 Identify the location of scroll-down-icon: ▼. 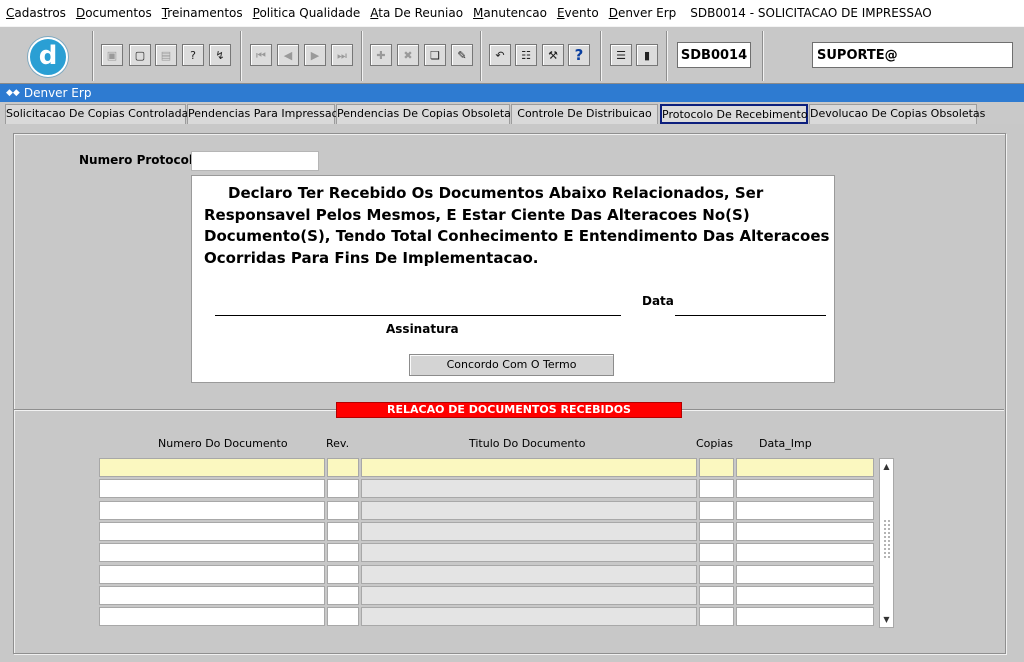
(886, 619).